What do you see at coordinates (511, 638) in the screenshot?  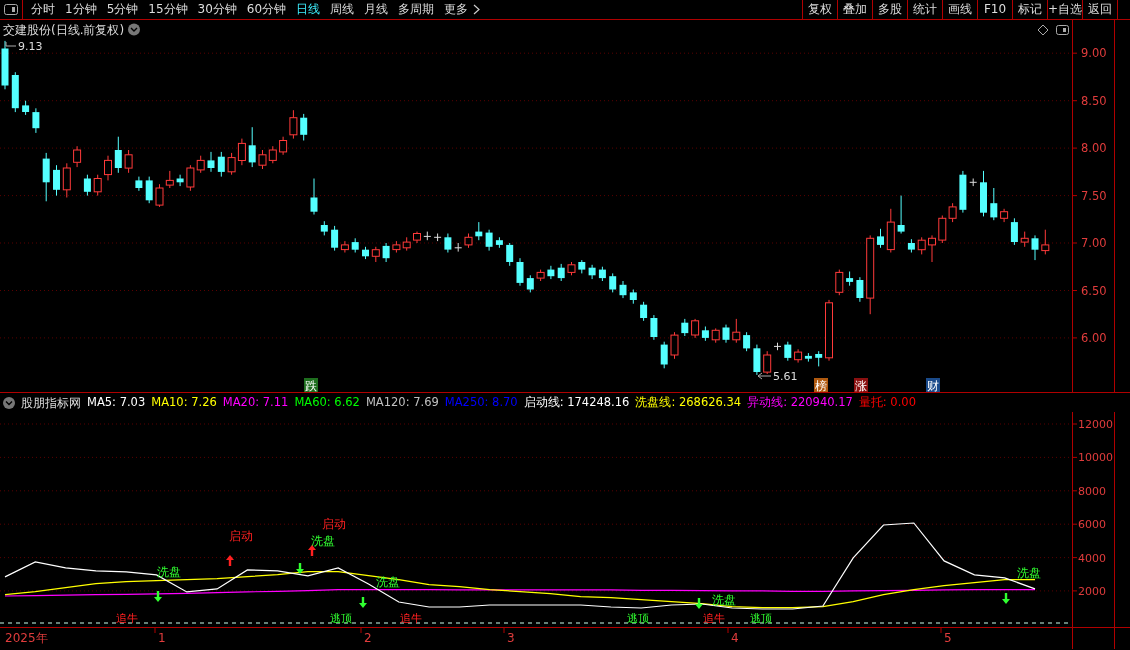 I see `date-label: 3` at bounding box center [511, 638].